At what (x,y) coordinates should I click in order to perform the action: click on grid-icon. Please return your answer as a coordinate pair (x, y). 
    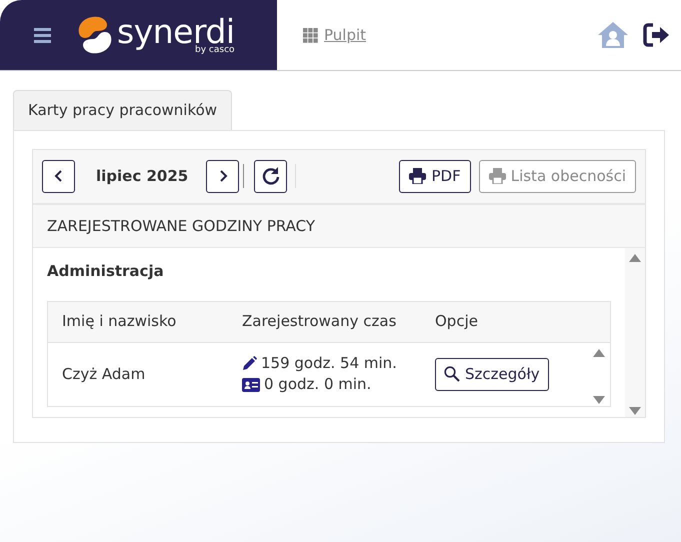
    Looking at the image, I should click on (310, 35).